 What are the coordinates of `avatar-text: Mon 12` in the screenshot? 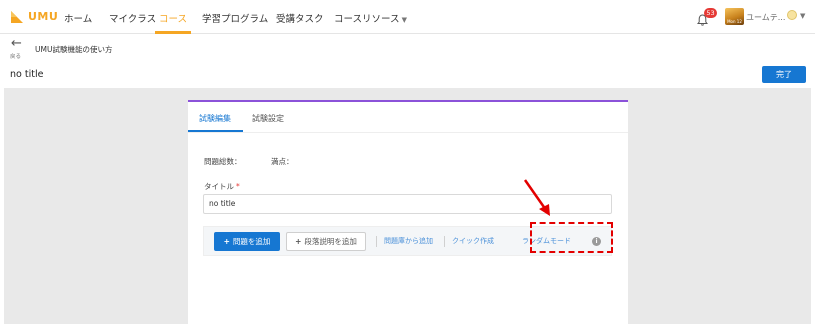 It's located at (734, 21).